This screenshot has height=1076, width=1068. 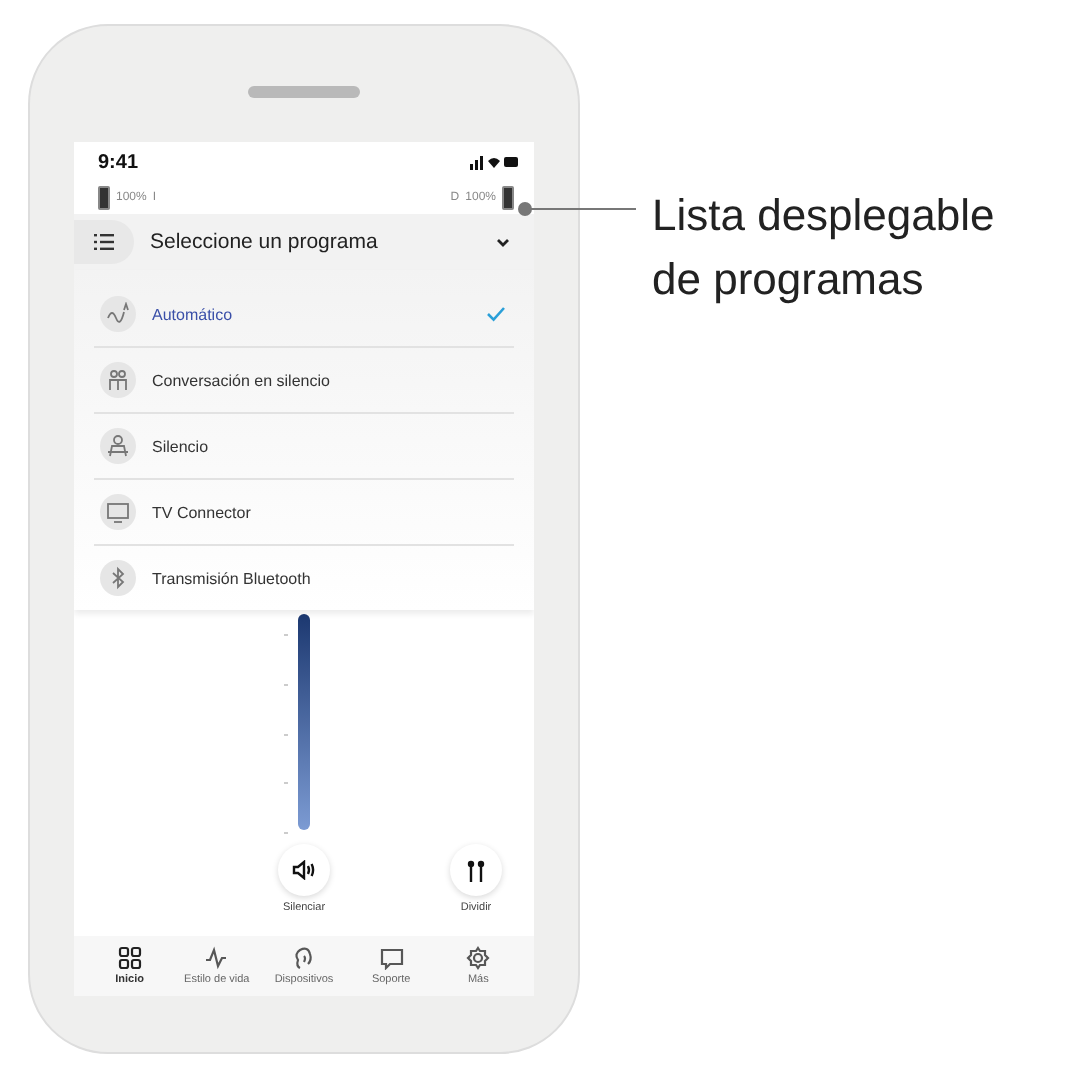 I want to click on waveform-icon, so click(x=118, y=314).